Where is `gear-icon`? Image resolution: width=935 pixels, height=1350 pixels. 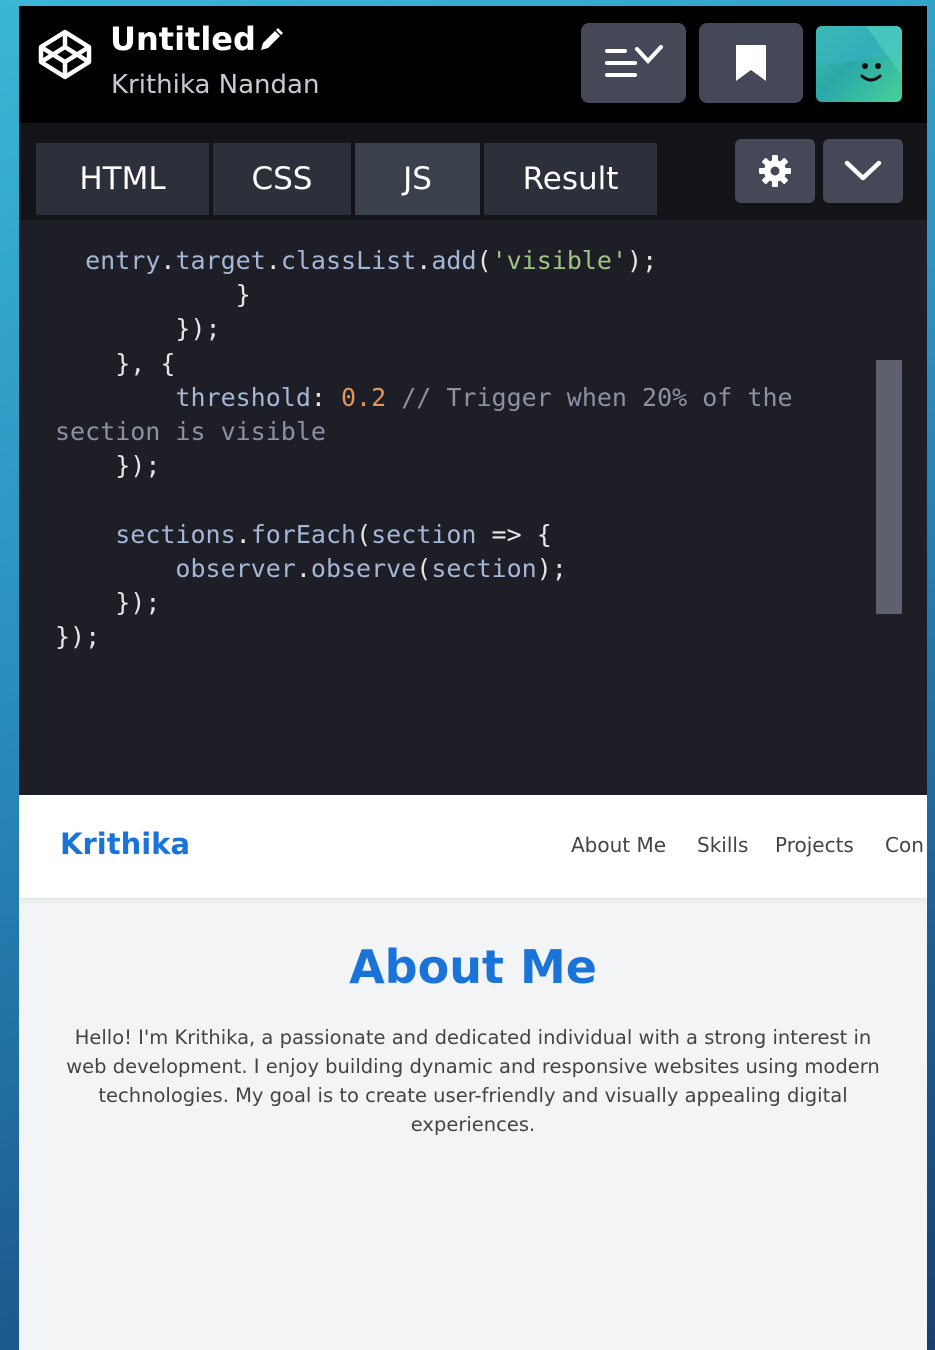
gear-icon is located at coordinates (775, 171).